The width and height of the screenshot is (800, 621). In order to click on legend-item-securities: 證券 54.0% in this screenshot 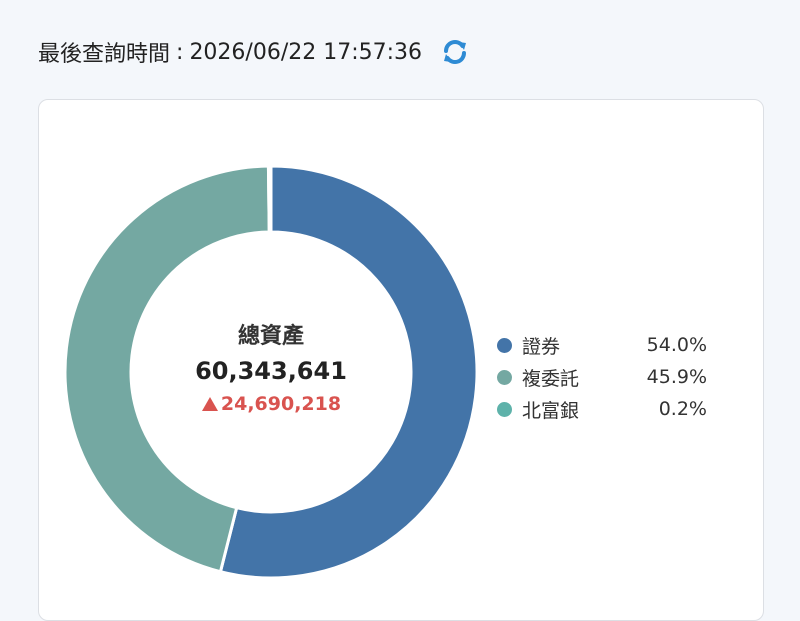, I will do `click(602, 345)`.